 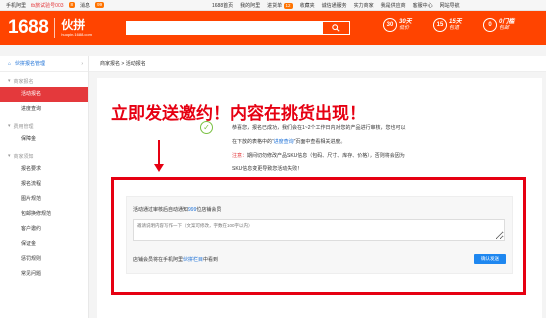 I want to click on sidebar-title: ⌂ 伙拼报名管理 ›, so click(x=44, y=64).